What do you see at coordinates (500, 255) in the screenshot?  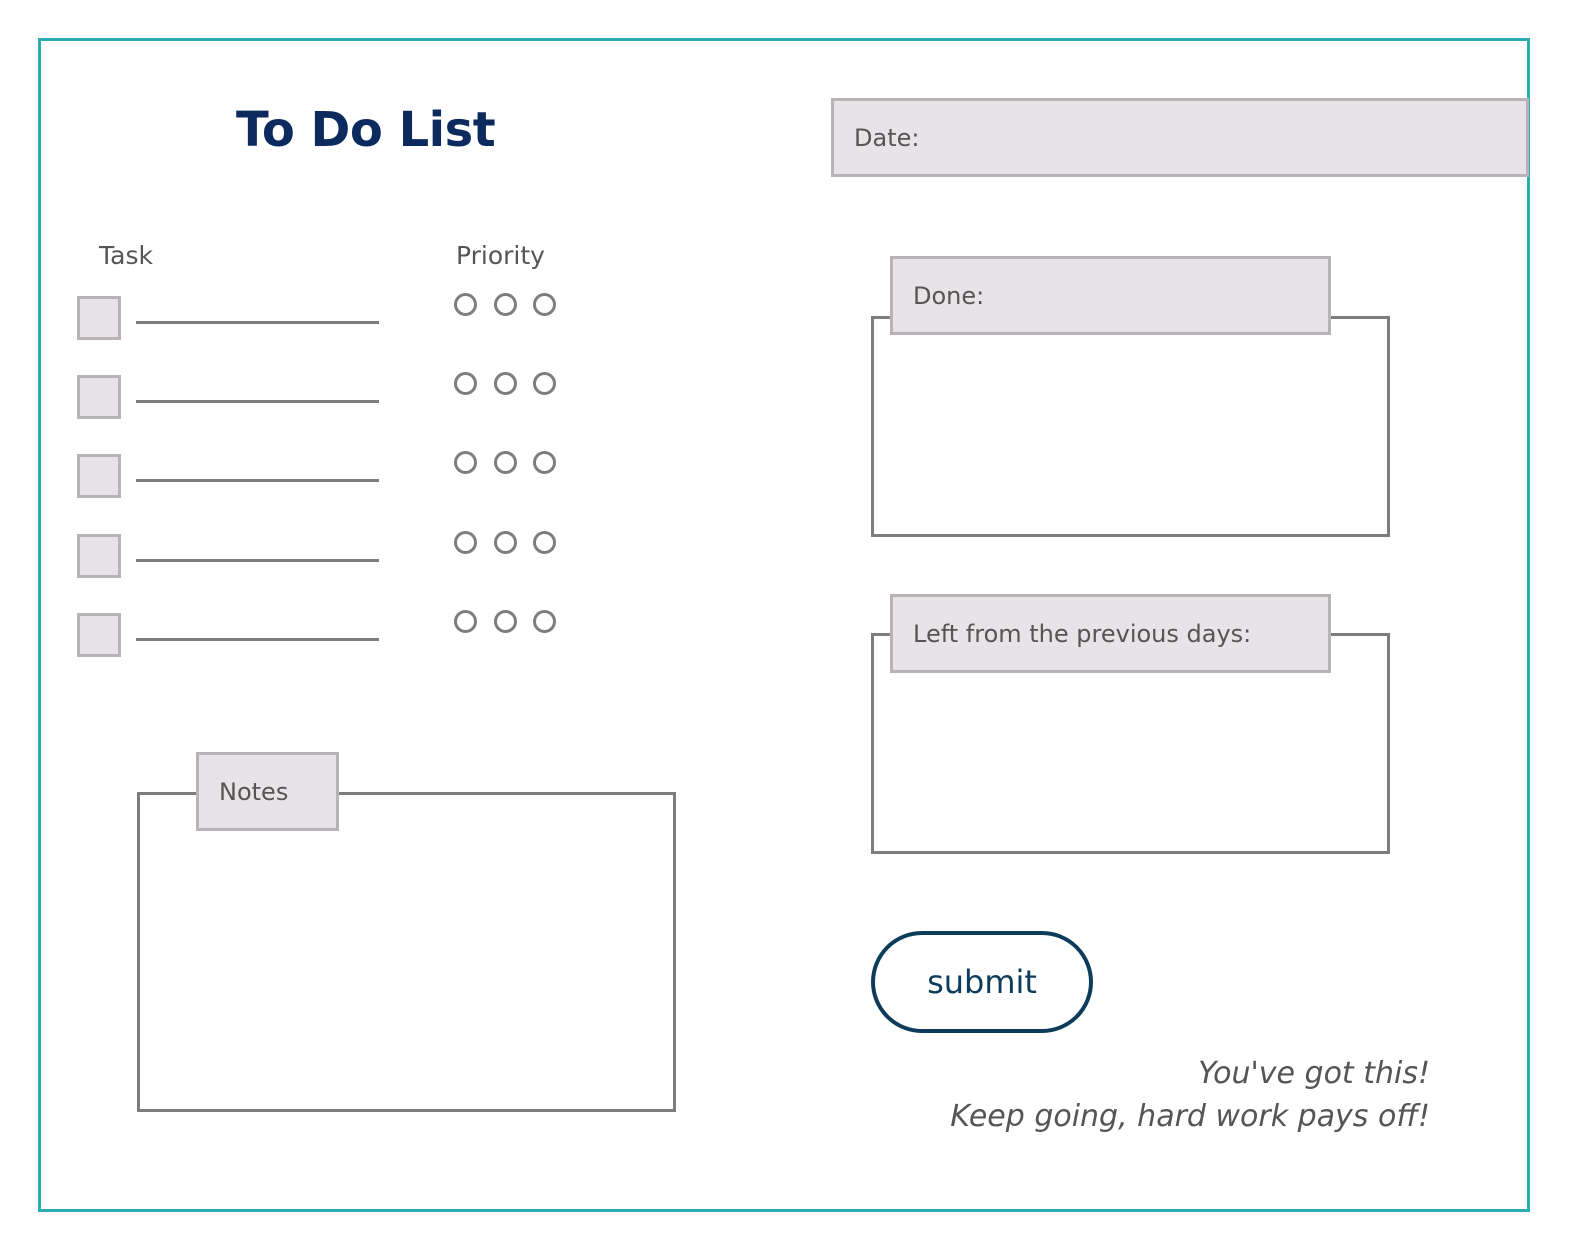 I see `priority-column-header: Priority` at bounding box center [500, 255].